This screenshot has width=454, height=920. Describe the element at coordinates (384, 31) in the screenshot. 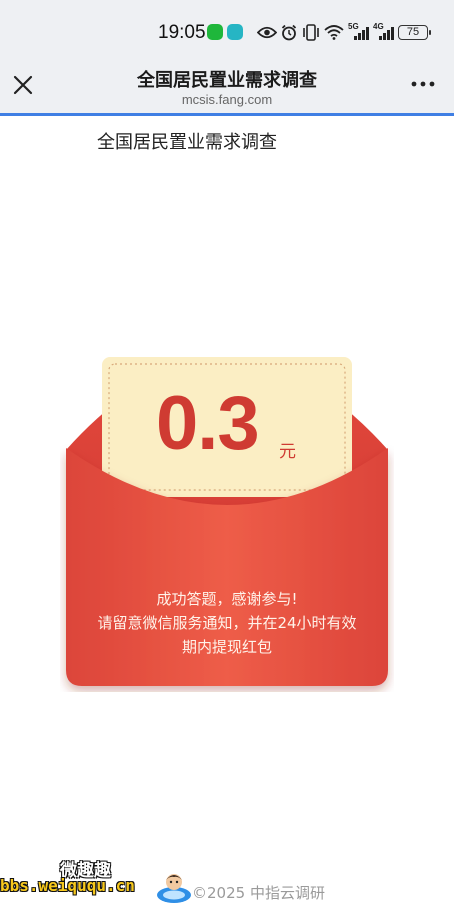

I see `signal-4g-icon: 4G` at that location.